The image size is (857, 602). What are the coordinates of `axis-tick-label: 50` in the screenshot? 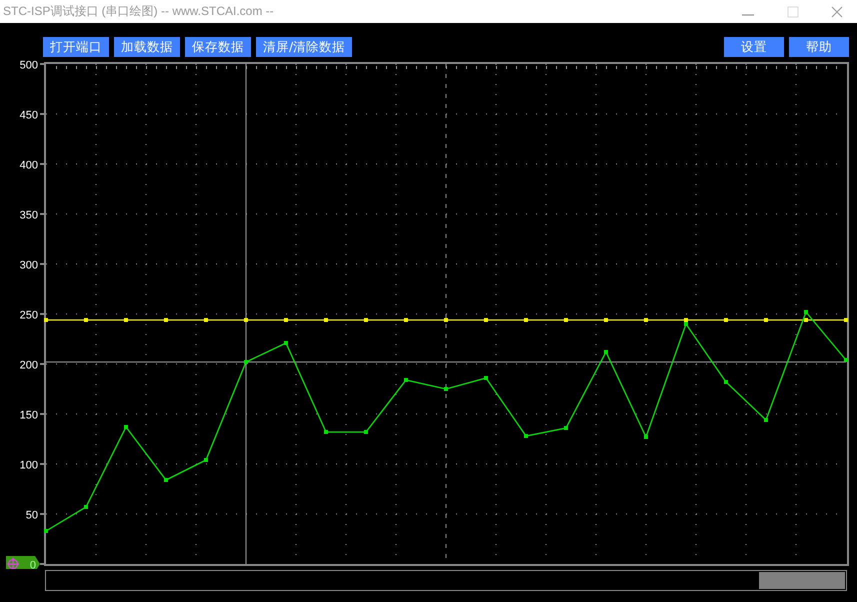 It's located at (32, 516).